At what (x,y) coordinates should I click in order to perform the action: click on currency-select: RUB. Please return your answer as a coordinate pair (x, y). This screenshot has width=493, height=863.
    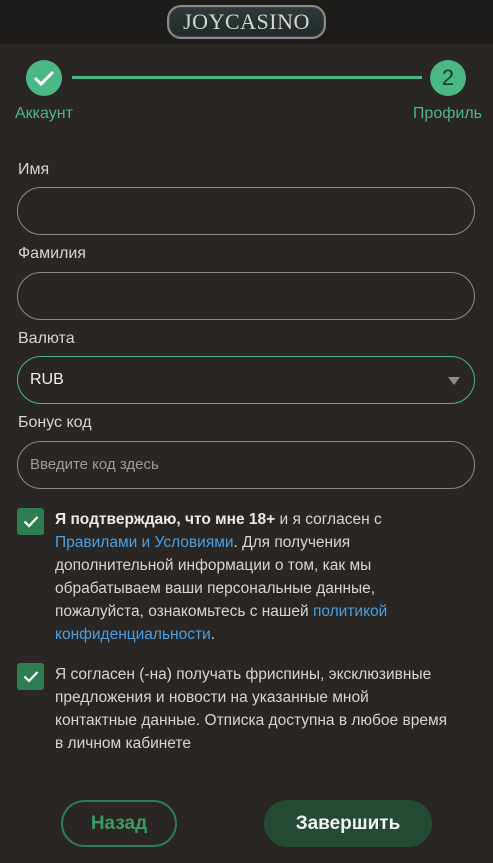
    Looking at the image, I should click on (246, 380).